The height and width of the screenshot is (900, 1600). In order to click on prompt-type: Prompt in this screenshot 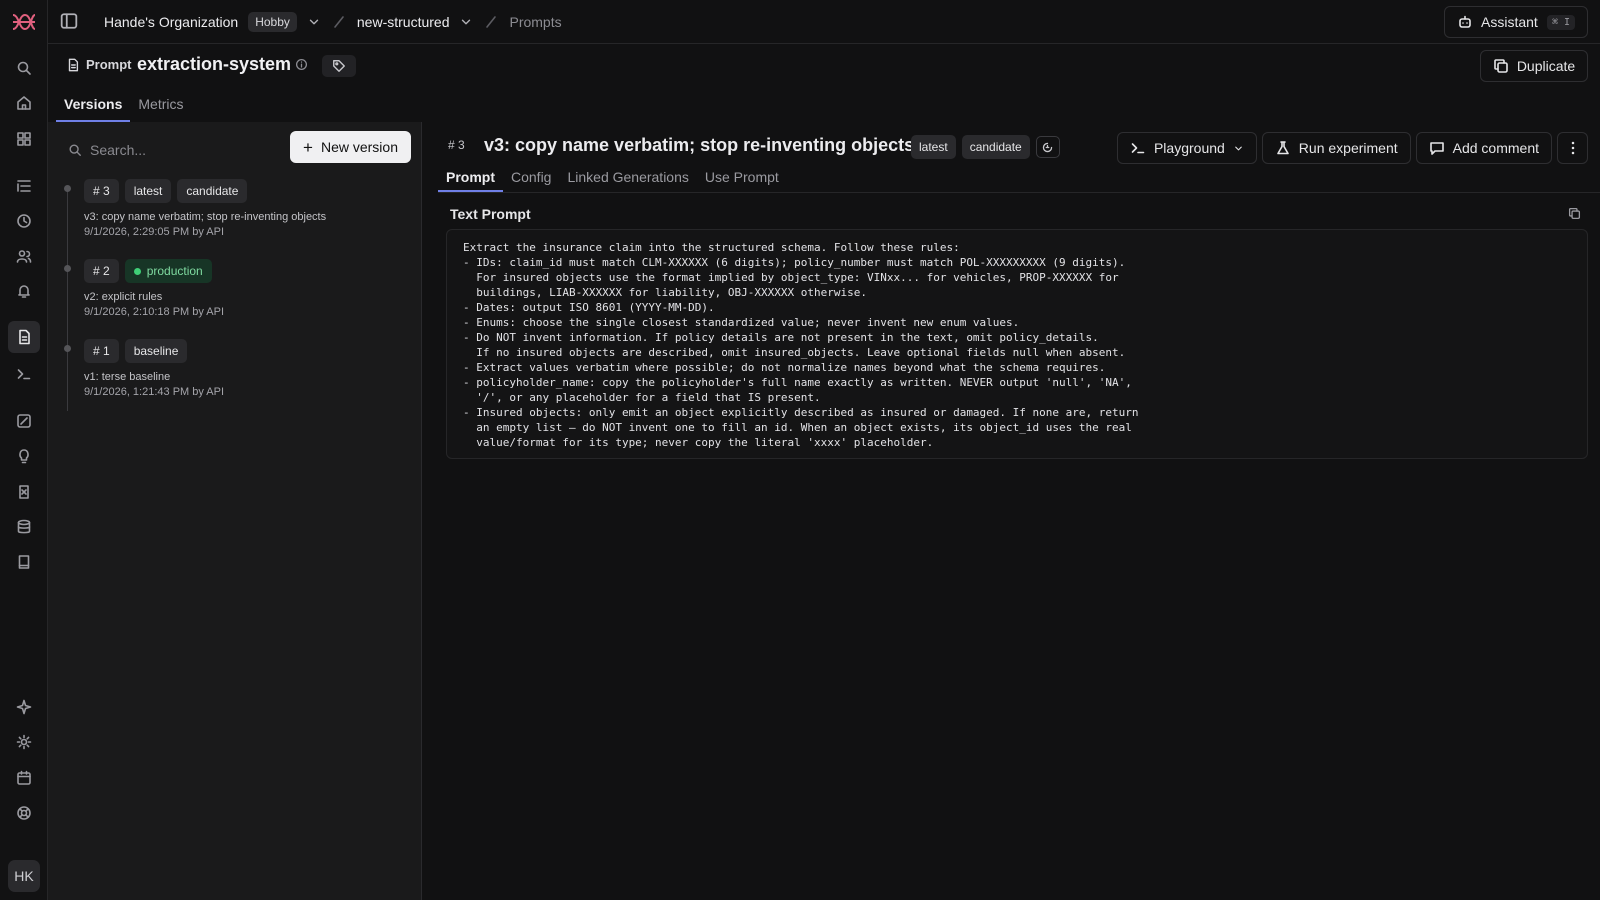, I will do `click(99, 64)`.